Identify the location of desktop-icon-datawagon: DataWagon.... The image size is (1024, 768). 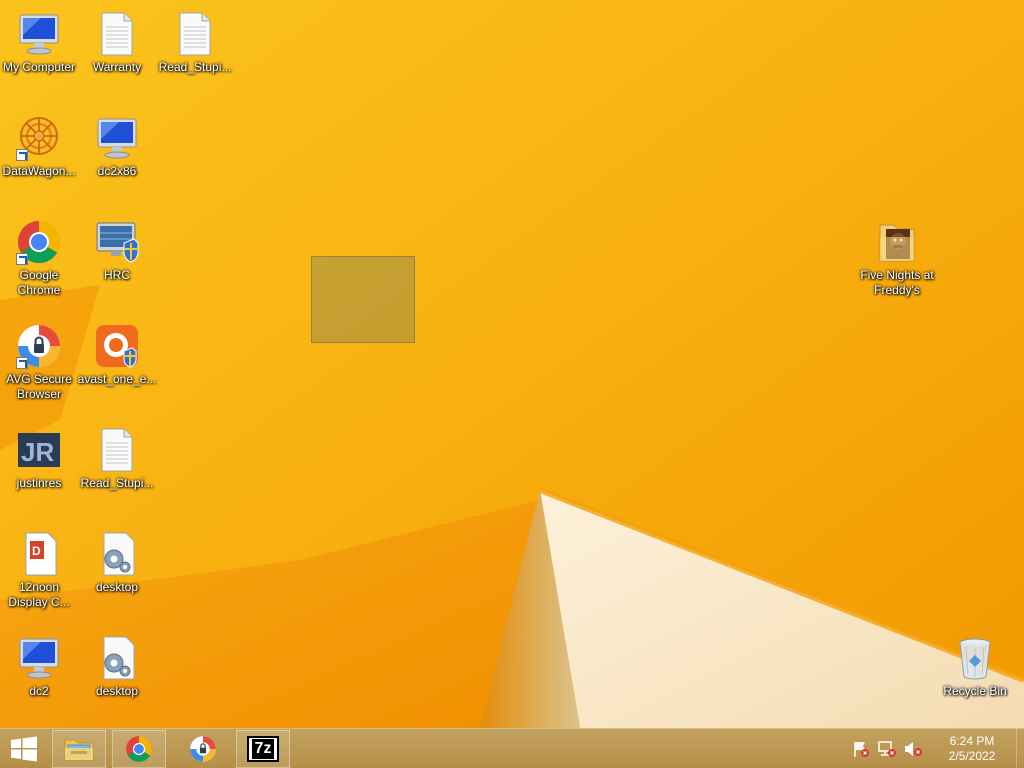
(39, 146).